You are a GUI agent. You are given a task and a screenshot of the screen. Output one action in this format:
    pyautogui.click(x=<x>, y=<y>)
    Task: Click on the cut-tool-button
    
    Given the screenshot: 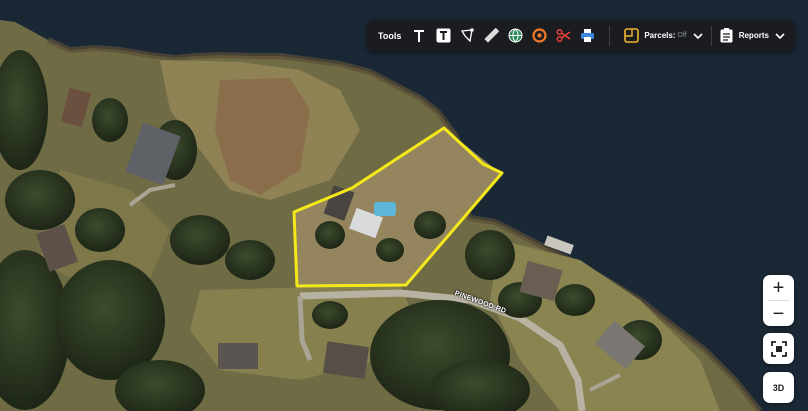 What is the action you would take?
    pyautogui.click(x=563, y=36)
    